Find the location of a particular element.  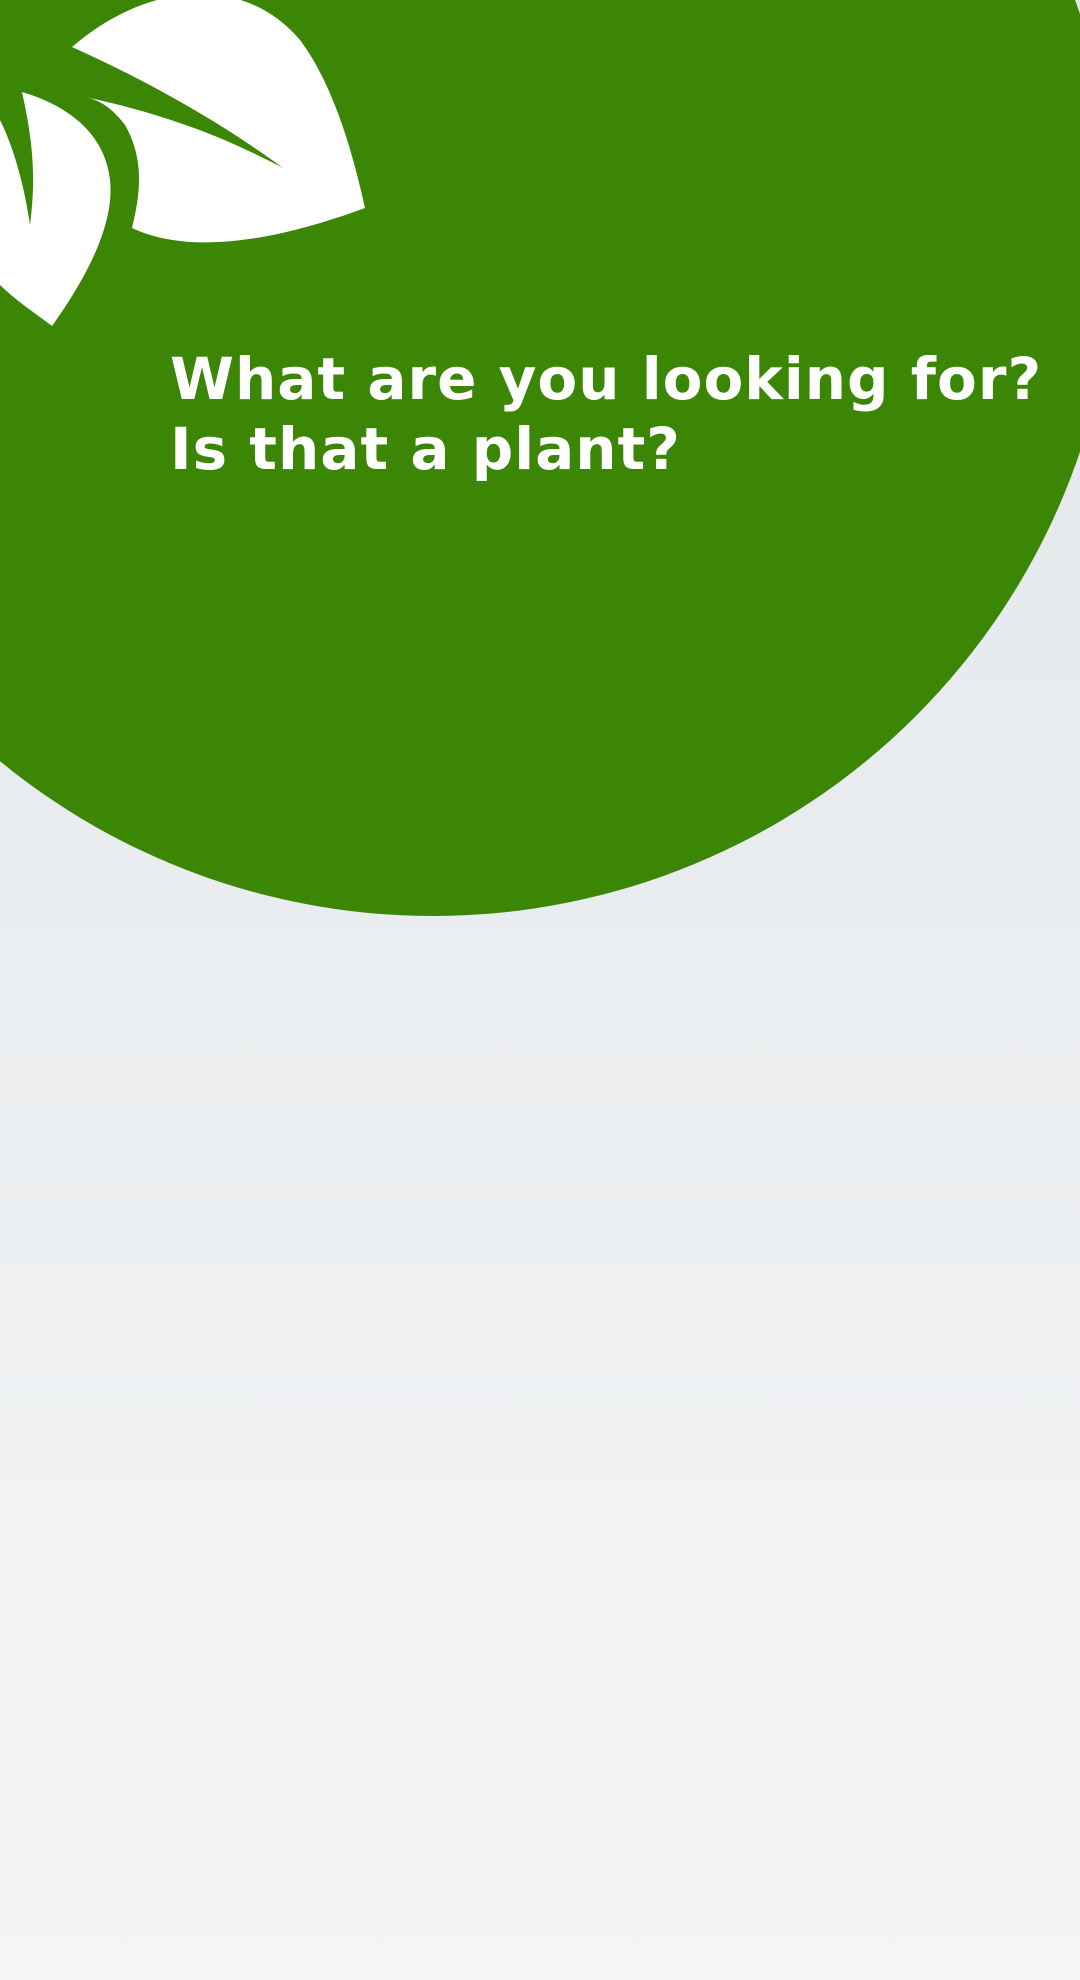

prompt-line-1: What are you looking for? is located at coordinates (606, 379).